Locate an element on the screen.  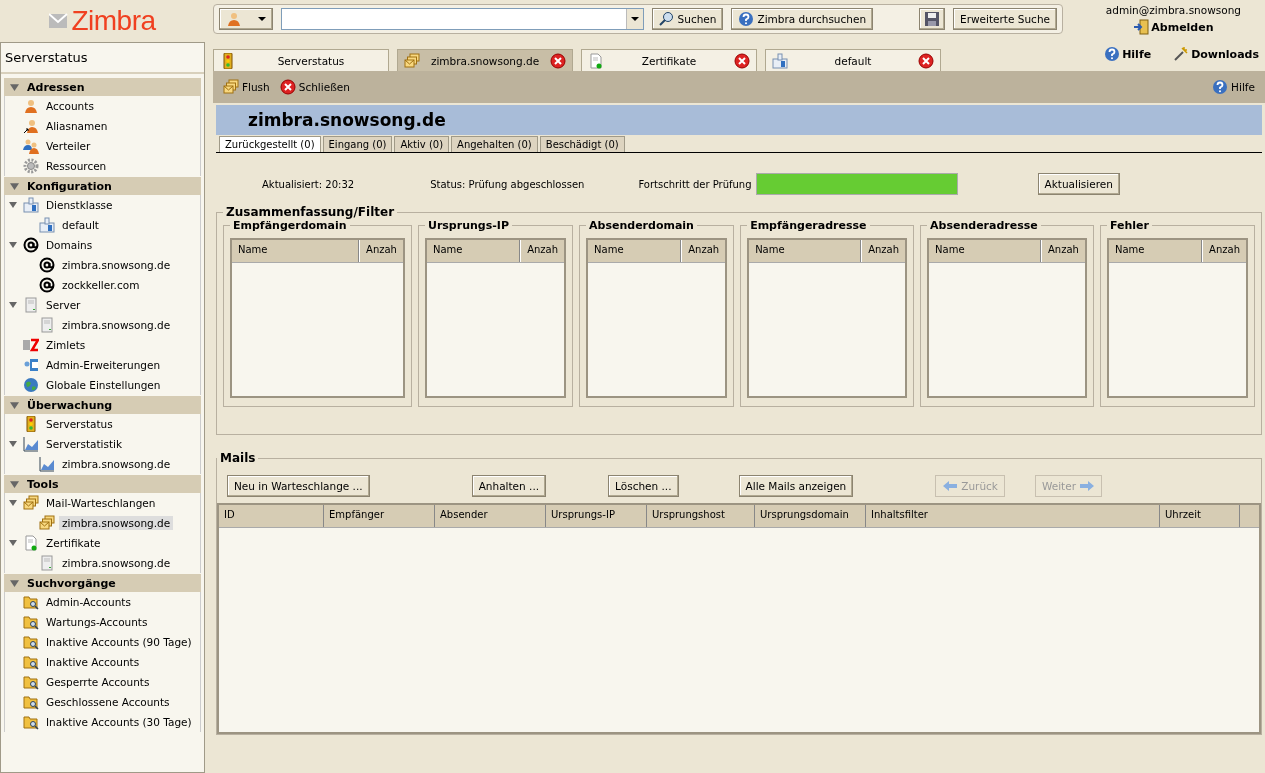
section-header: Tools is located at coordinates (102, 484).